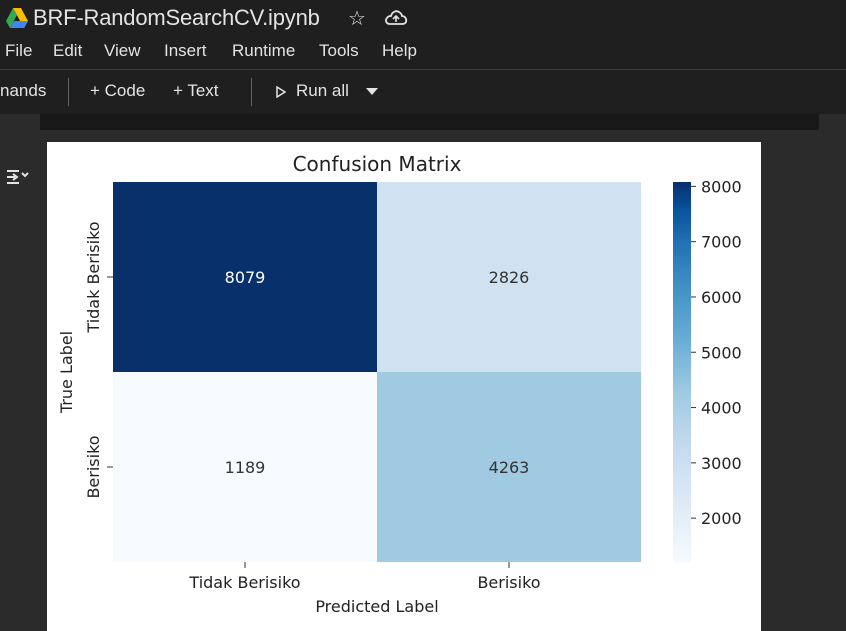 This screenshot has height=631, width=846. What do you see at coordinates (322, 91) in the screenshot?
I see `run-all-button: Run all` at bounding box center [322, 91].